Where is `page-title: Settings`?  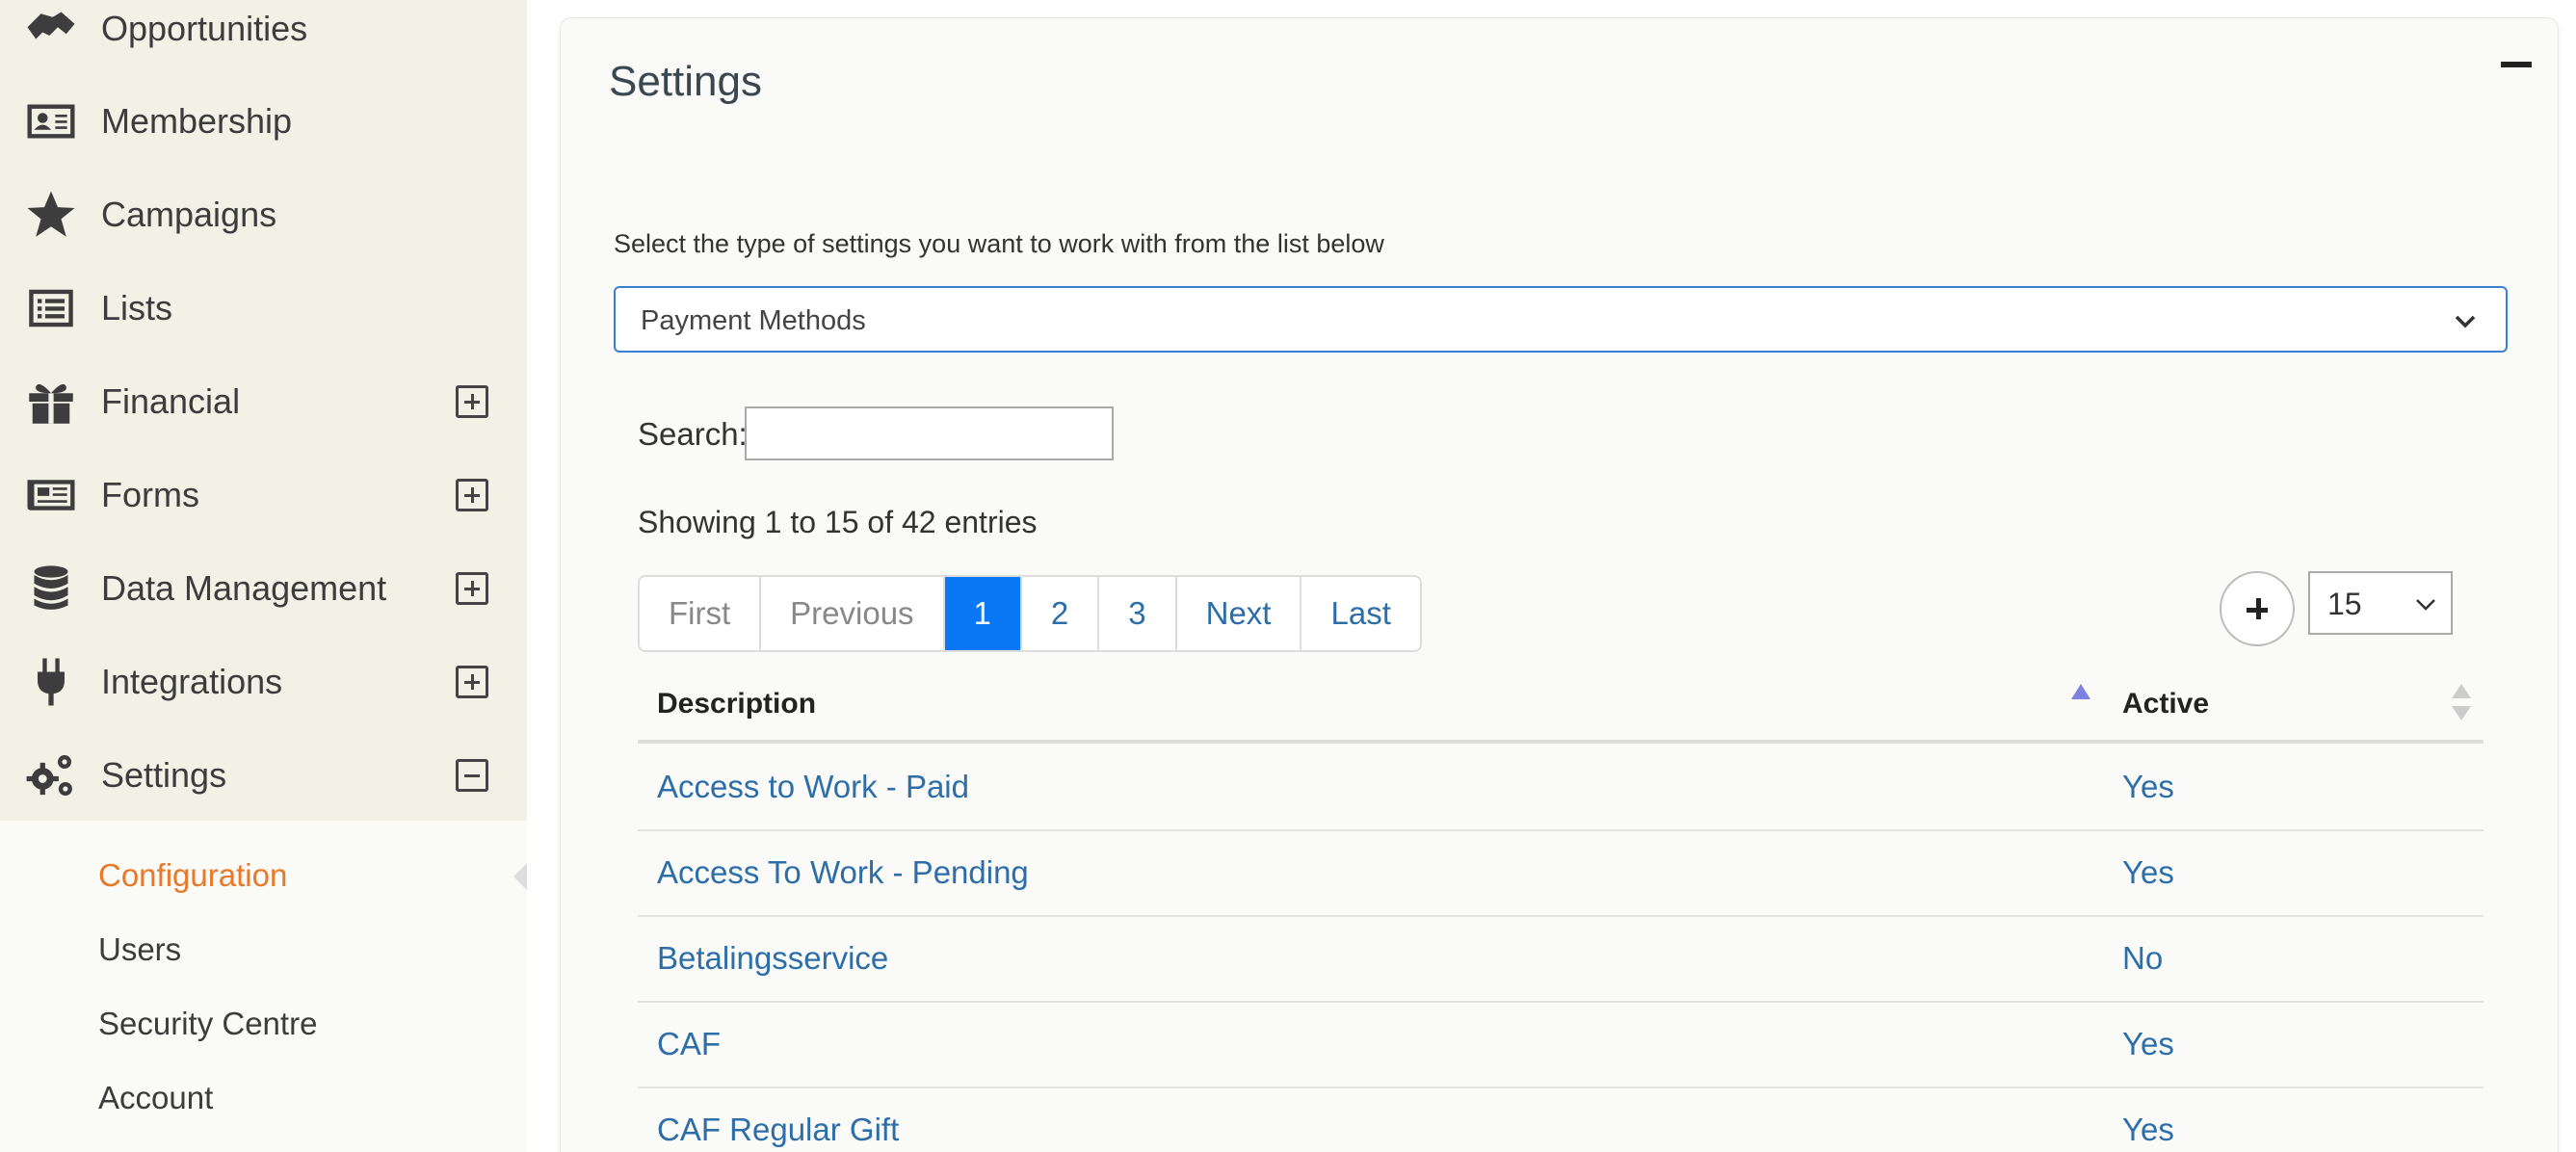
page-title: Settings is located at coordinates (685, 81).